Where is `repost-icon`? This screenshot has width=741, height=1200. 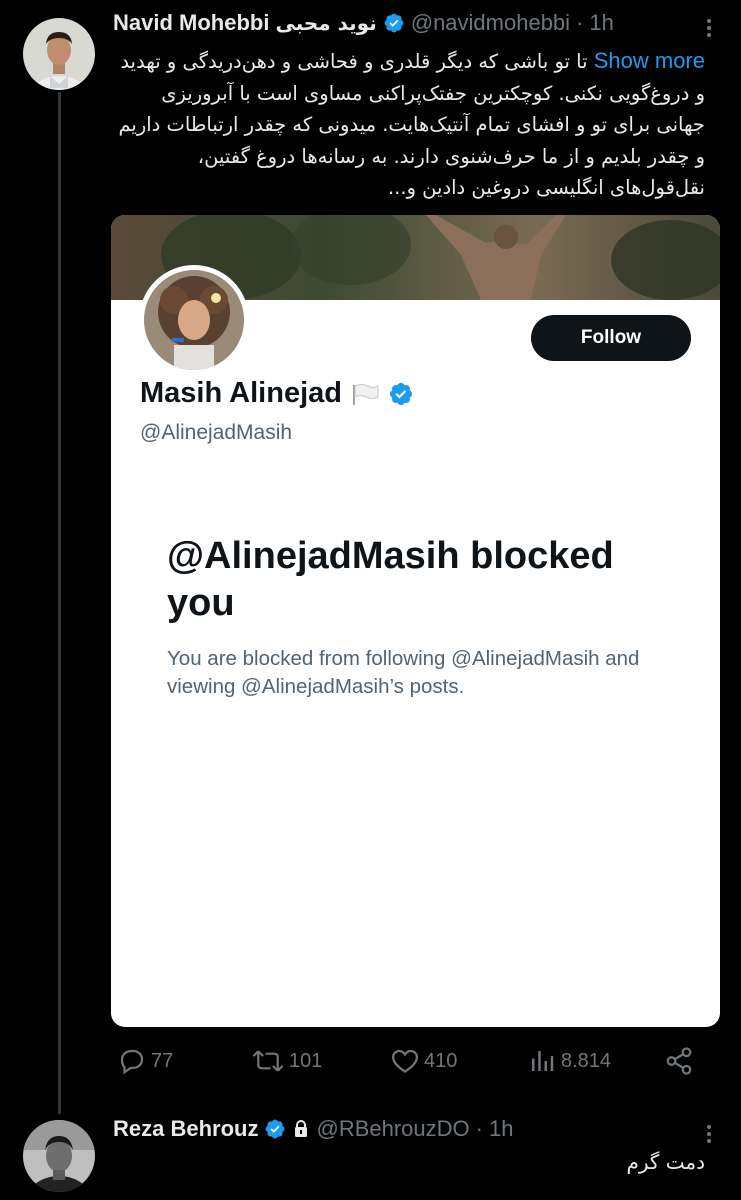 repost-icon is located at coordinates (268, 1061).